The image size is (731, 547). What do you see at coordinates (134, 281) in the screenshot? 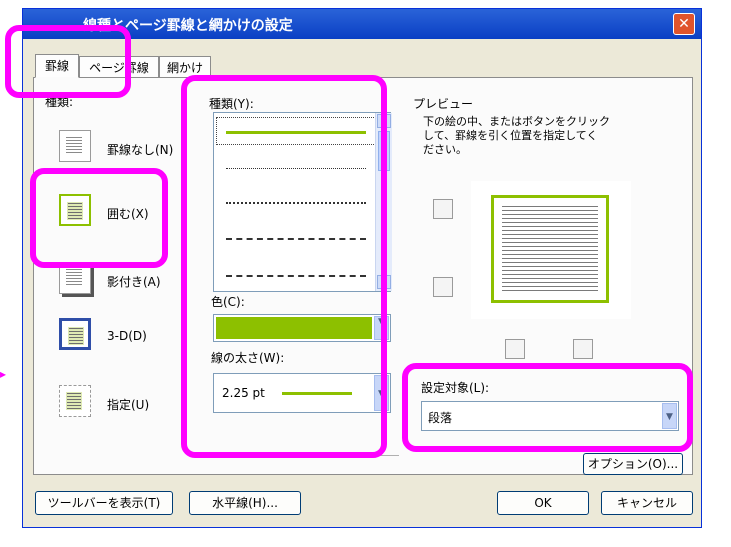
I see `setting-shadow-label: 影付き(A)` at bounding box center [134, 281].